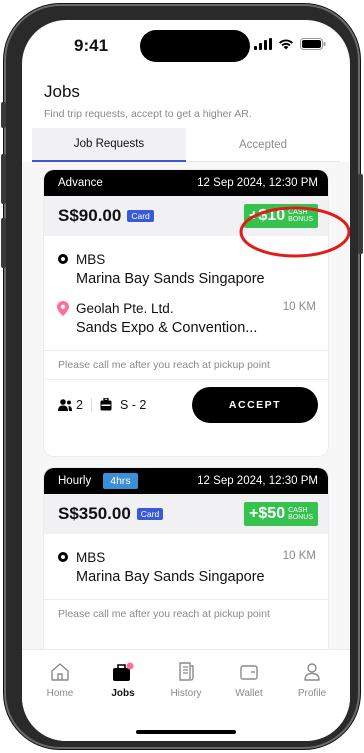 The height and width of the screenshot is (753, 364). What do you see at coordinates (186, 514) in the screenshot?
I see `price-row: S$350.00 Card +$50 CASH BONUS` at bounding box center [186, 514].